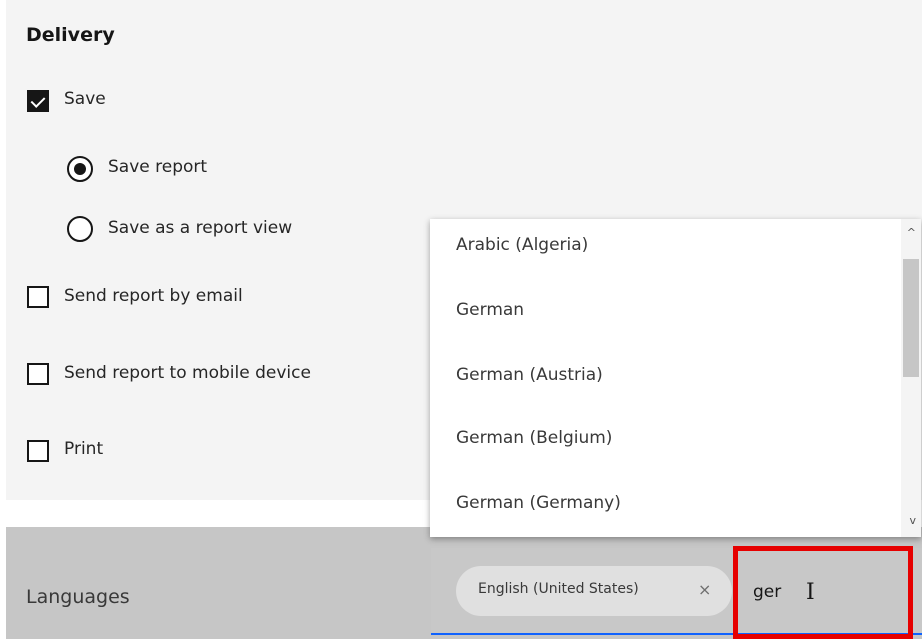  I want to click on dropdown-option: German (Germany), so click(538, 503).